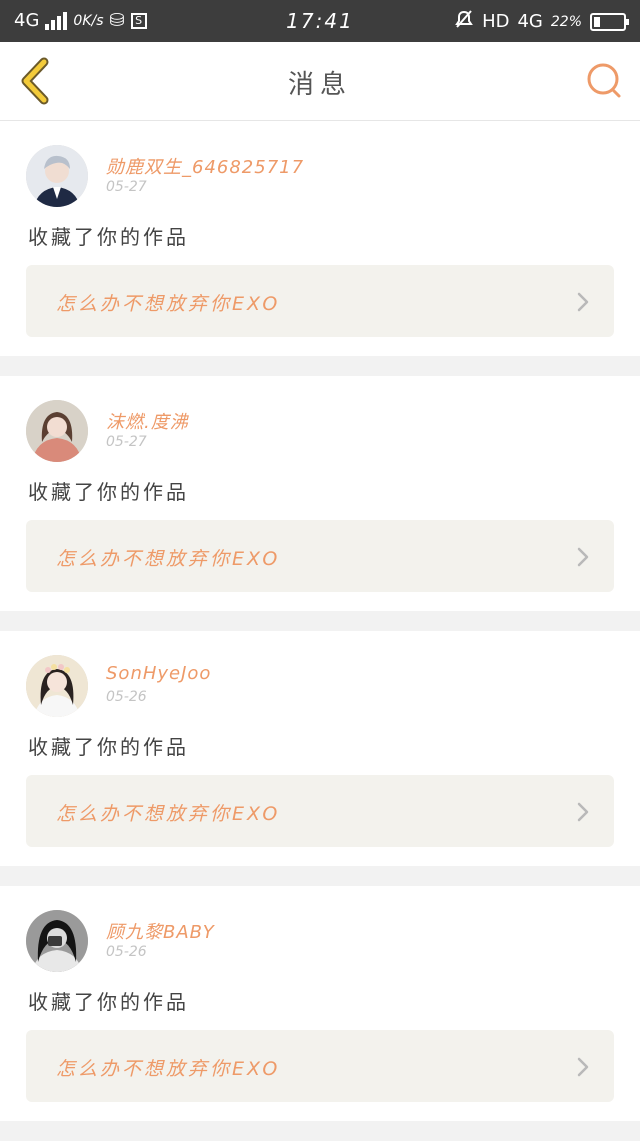  I want to click on network-right-label: 4G, so click(530, 21).